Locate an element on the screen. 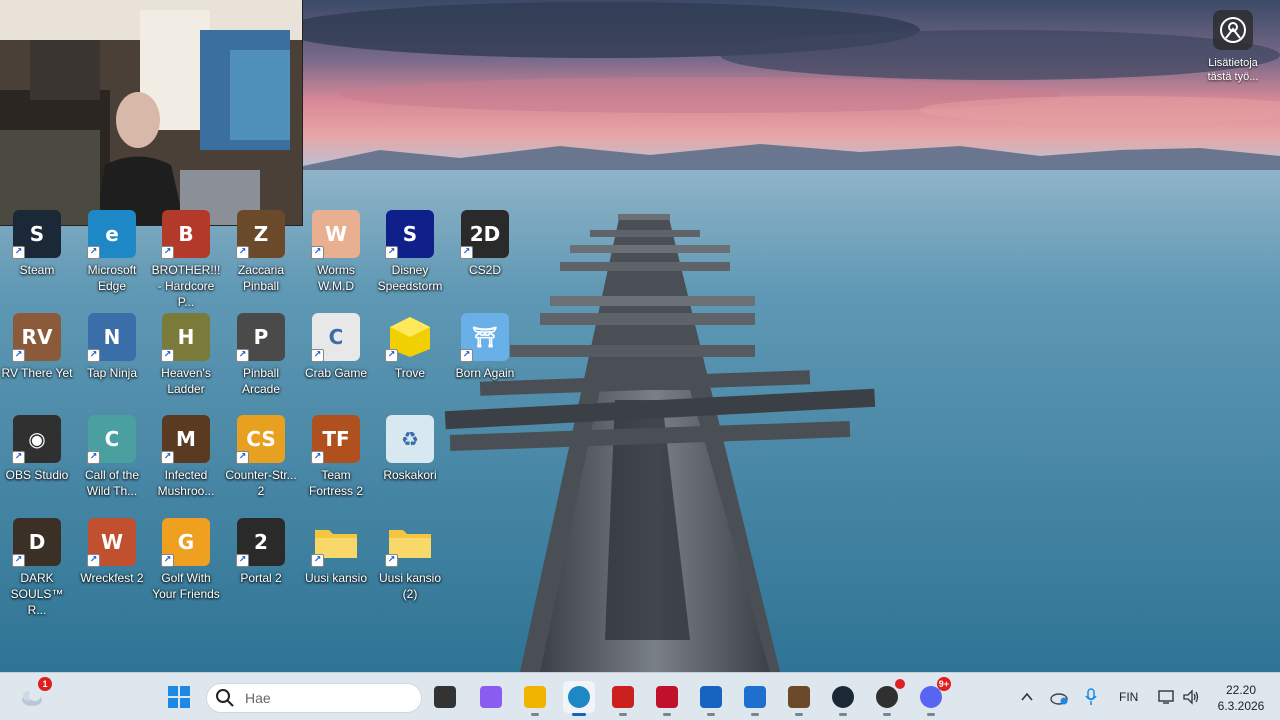 The image size is (1280, 720). taskbar-app-game-character is located at coordinates (799, 698).